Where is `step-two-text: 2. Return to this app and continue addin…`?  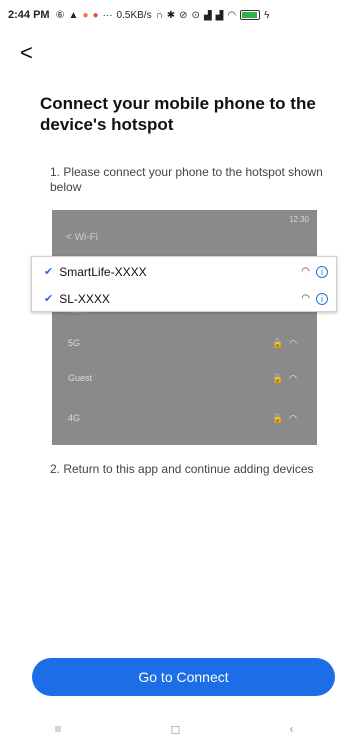 step-two-text: 2. Return to this app and continue addin… is located at coordinates (182, 469).